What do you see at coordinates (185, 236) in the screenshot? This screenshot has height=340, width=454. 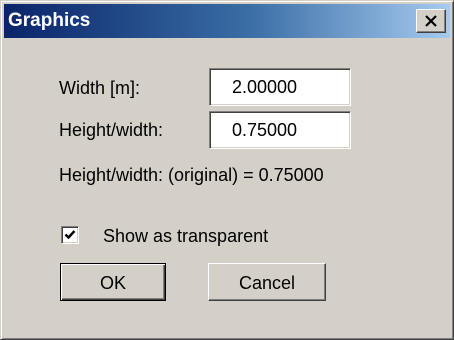 I see `transparent-checkbox-label: Show as transparent` at bounding box center [185, 236].